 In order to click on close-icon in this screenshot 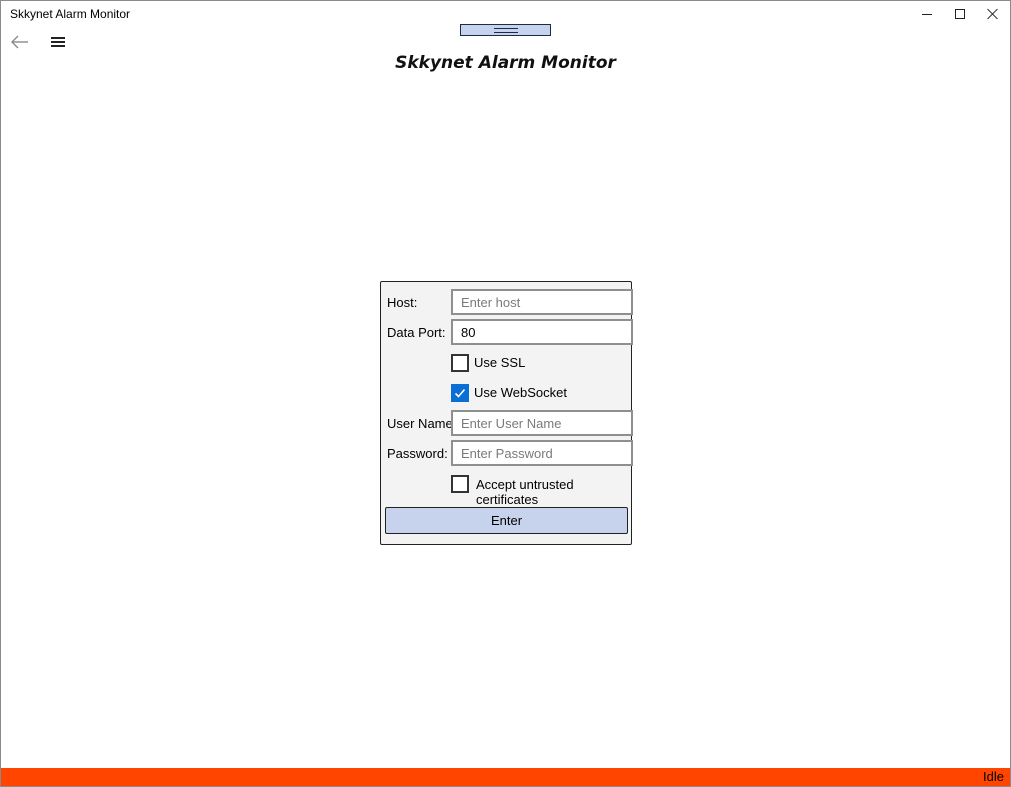, I will do `click(993, 14)`.